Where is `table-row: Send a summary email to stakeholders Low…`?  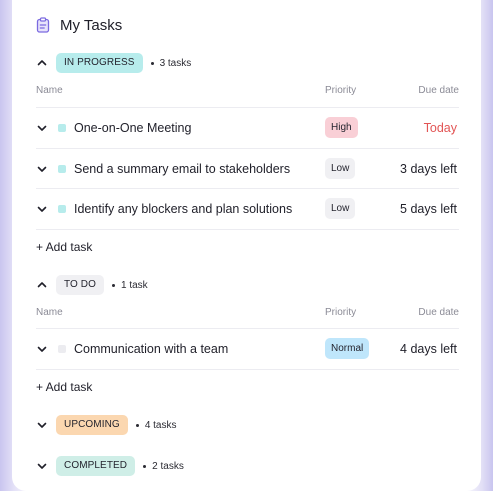
table-row: Send a summary email to stakeholders Low… is located at coordinates (247, 169).